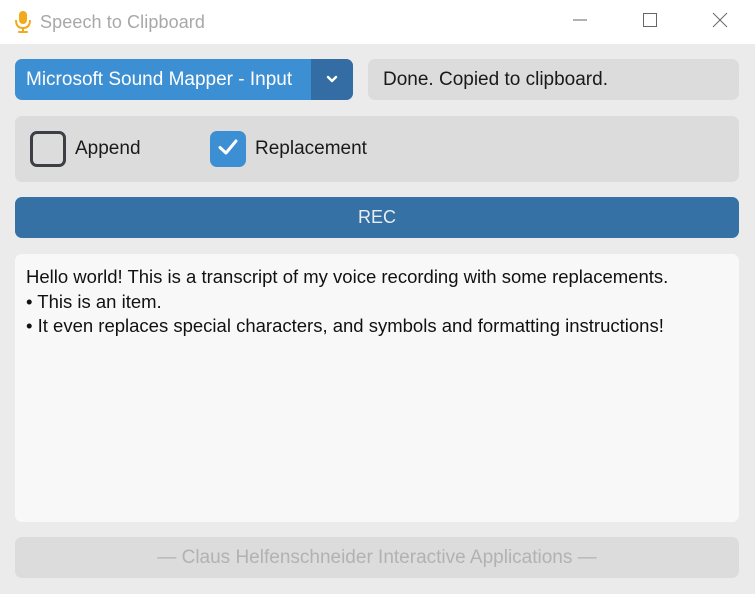 This screenshot has width=755, height=594. Describe the element at coordinates (23, 22) in the screenshot. I see `microphone-icon` at that location.